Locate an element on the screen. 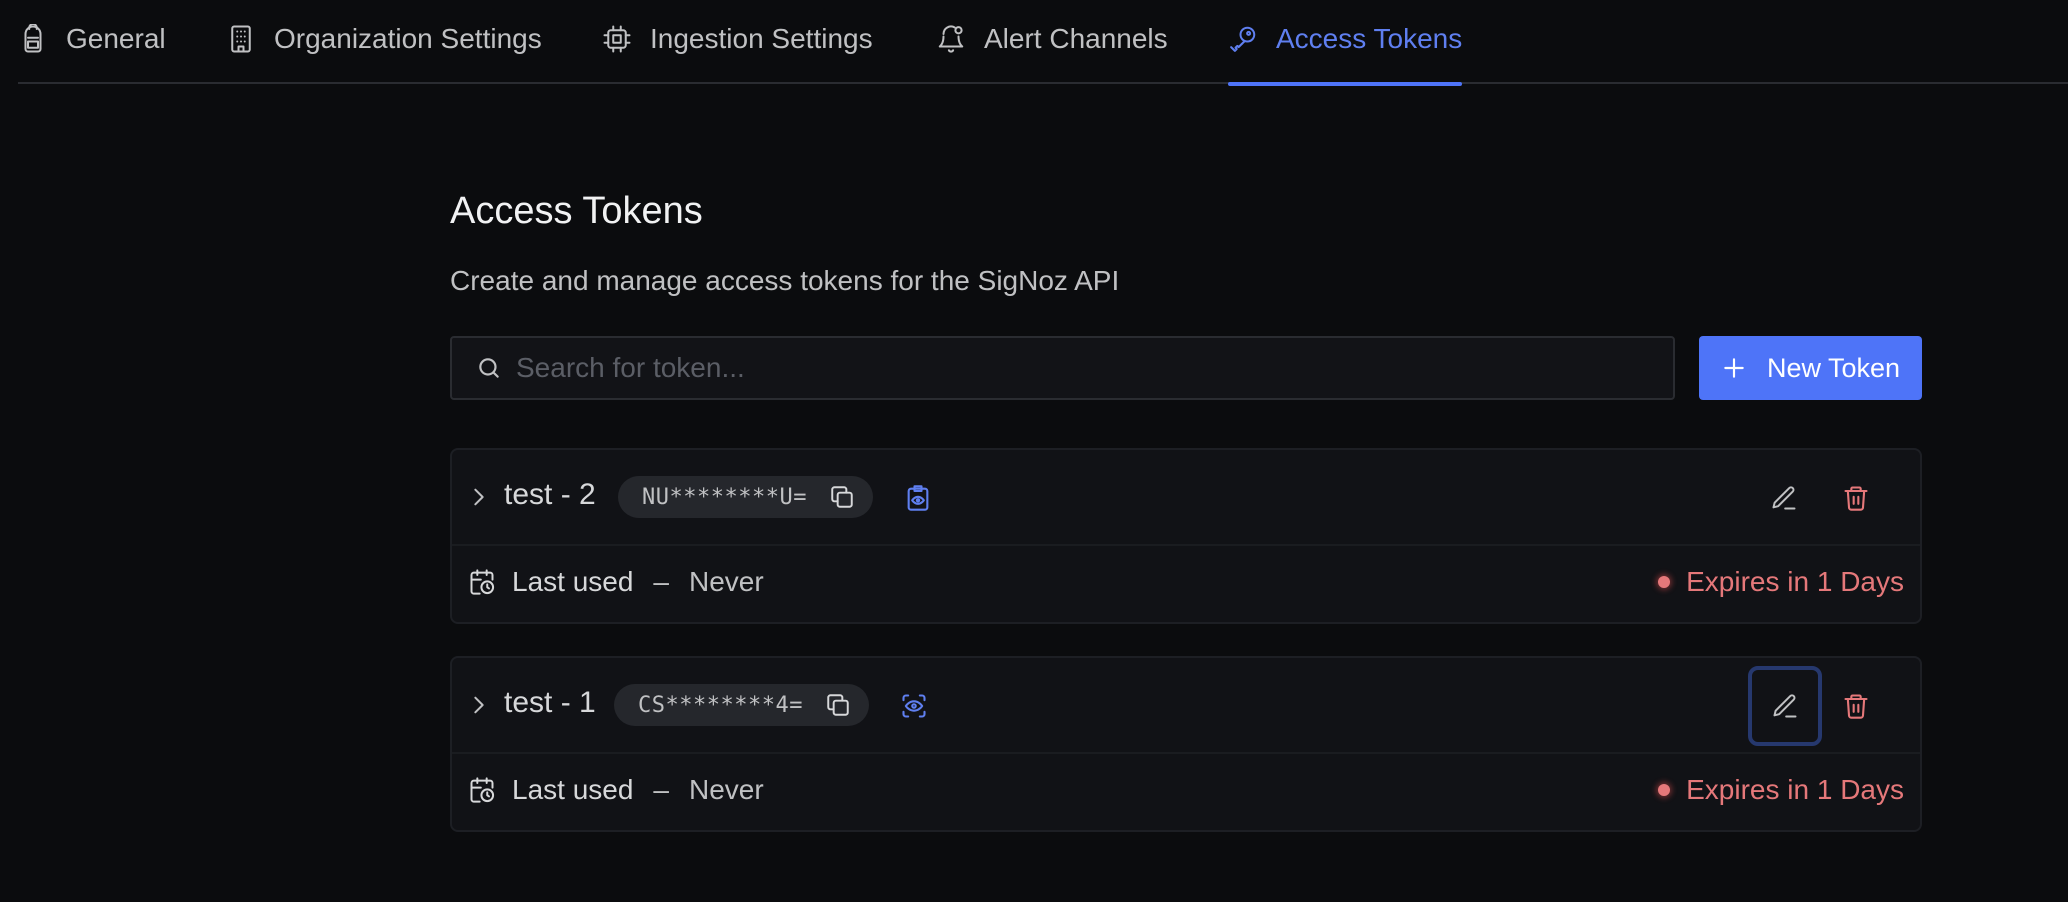  new-token-button: New Token is located at coordinates (1810, 368).